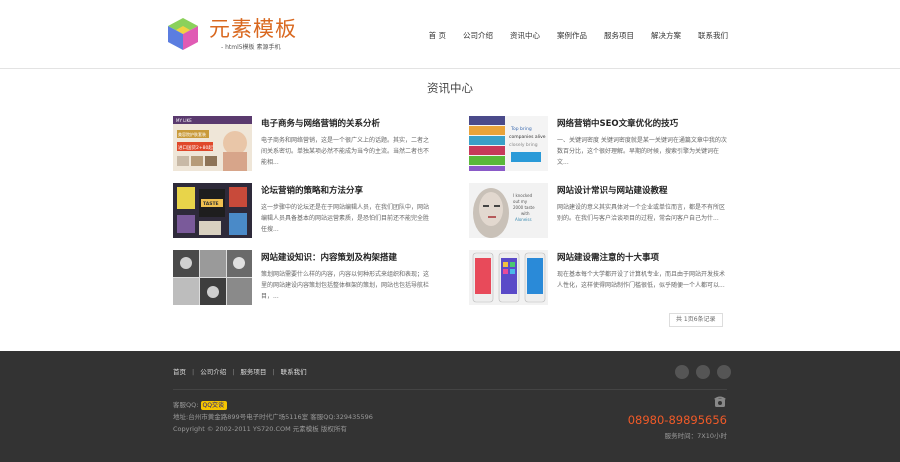  Describe the element at coordinates (608, 258) in the screenshot. I see `article-title: 网站建设需注意的十大事项` at that location.